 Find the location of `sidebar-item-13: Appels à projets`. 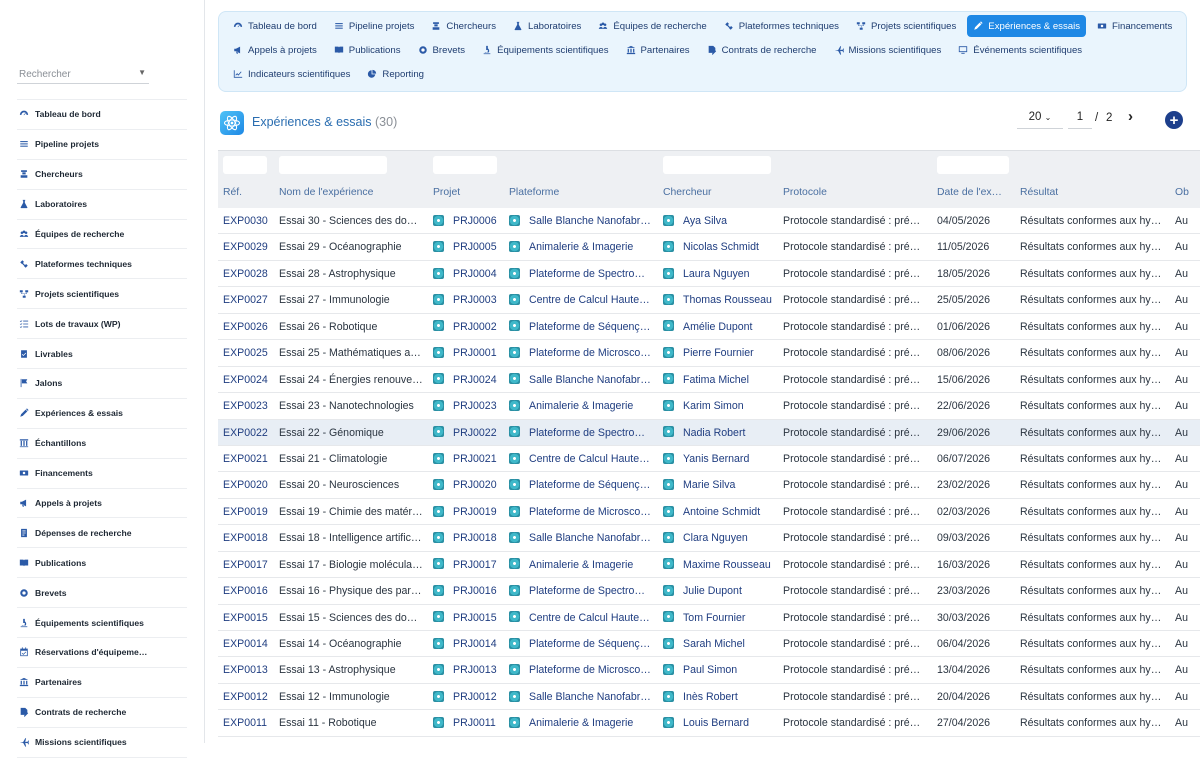

sidebar-item-13: Appels à projets is located at coordinates (102, 504).